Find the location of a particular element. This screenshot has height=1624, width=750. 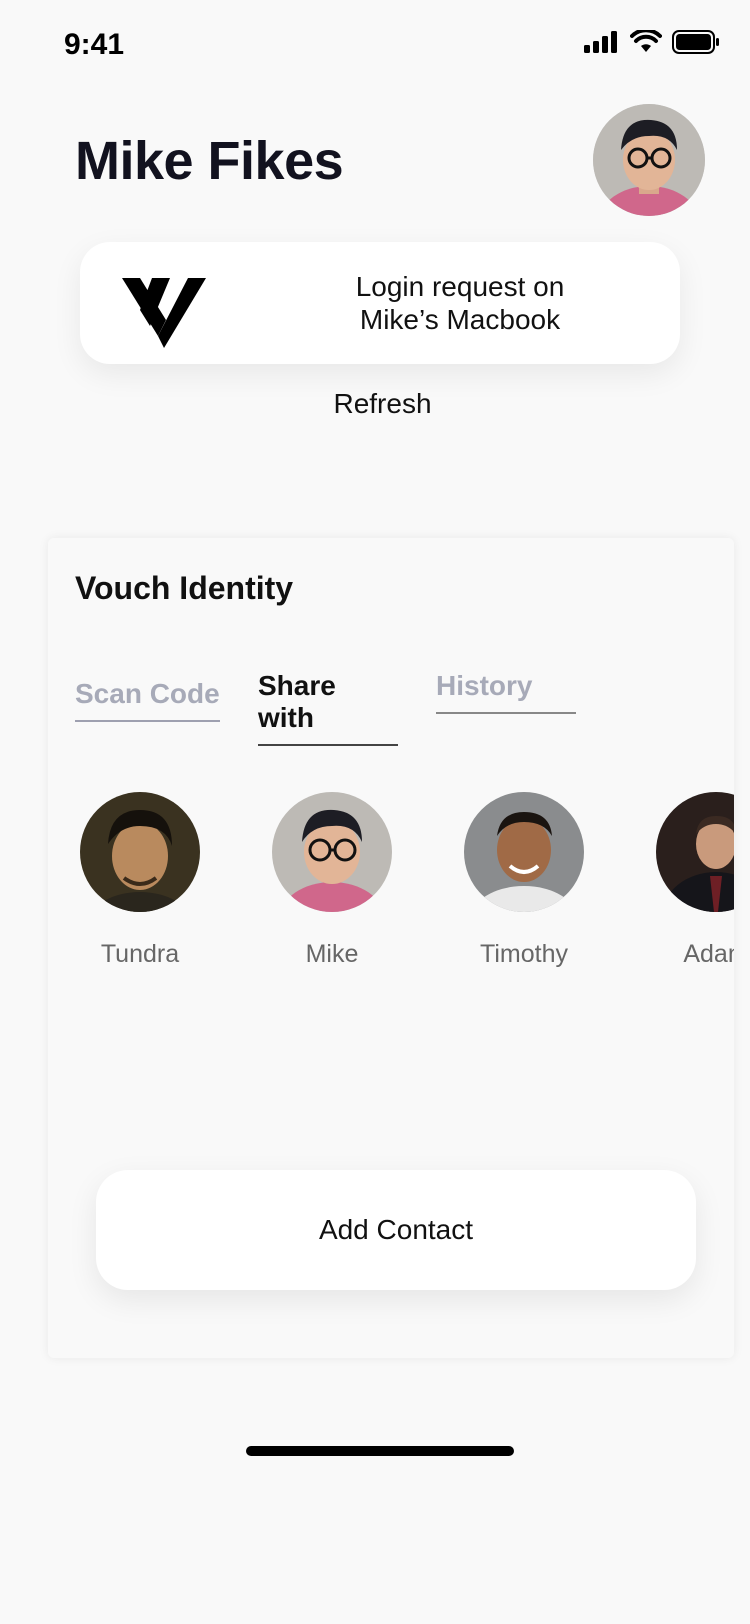

contact-item: Adam is located at coordinates (690, 880).